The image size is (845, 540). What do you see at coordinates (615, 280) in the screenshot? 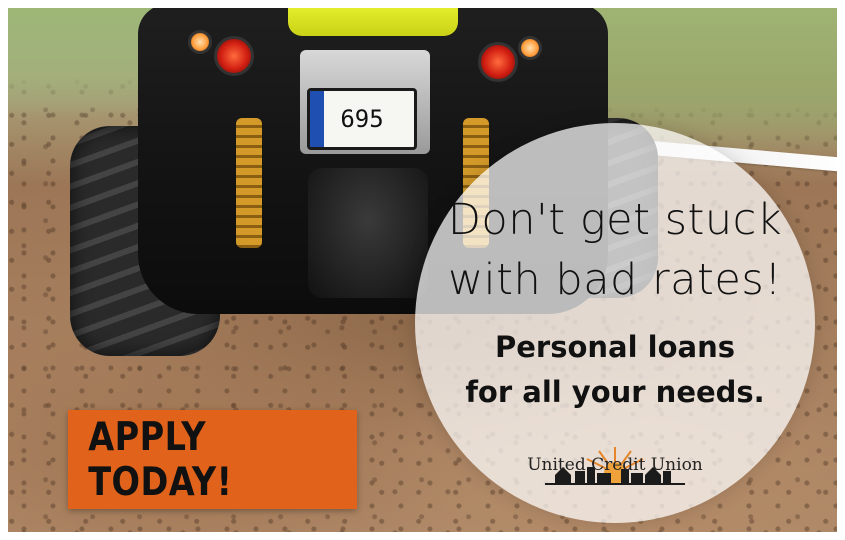
I see `headline-line-2: with bad rates!` at bounding box center [615, 280].